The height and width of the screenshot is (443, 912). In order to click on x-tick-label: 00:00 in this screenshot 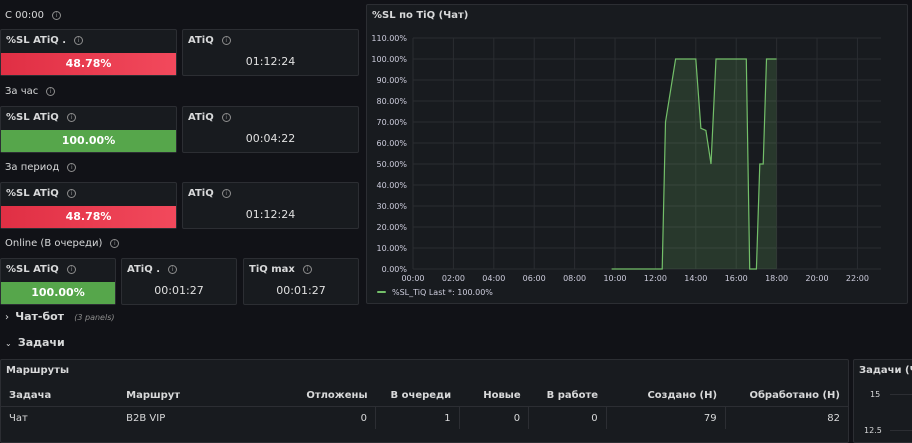, I will do `click(412, 278)`.